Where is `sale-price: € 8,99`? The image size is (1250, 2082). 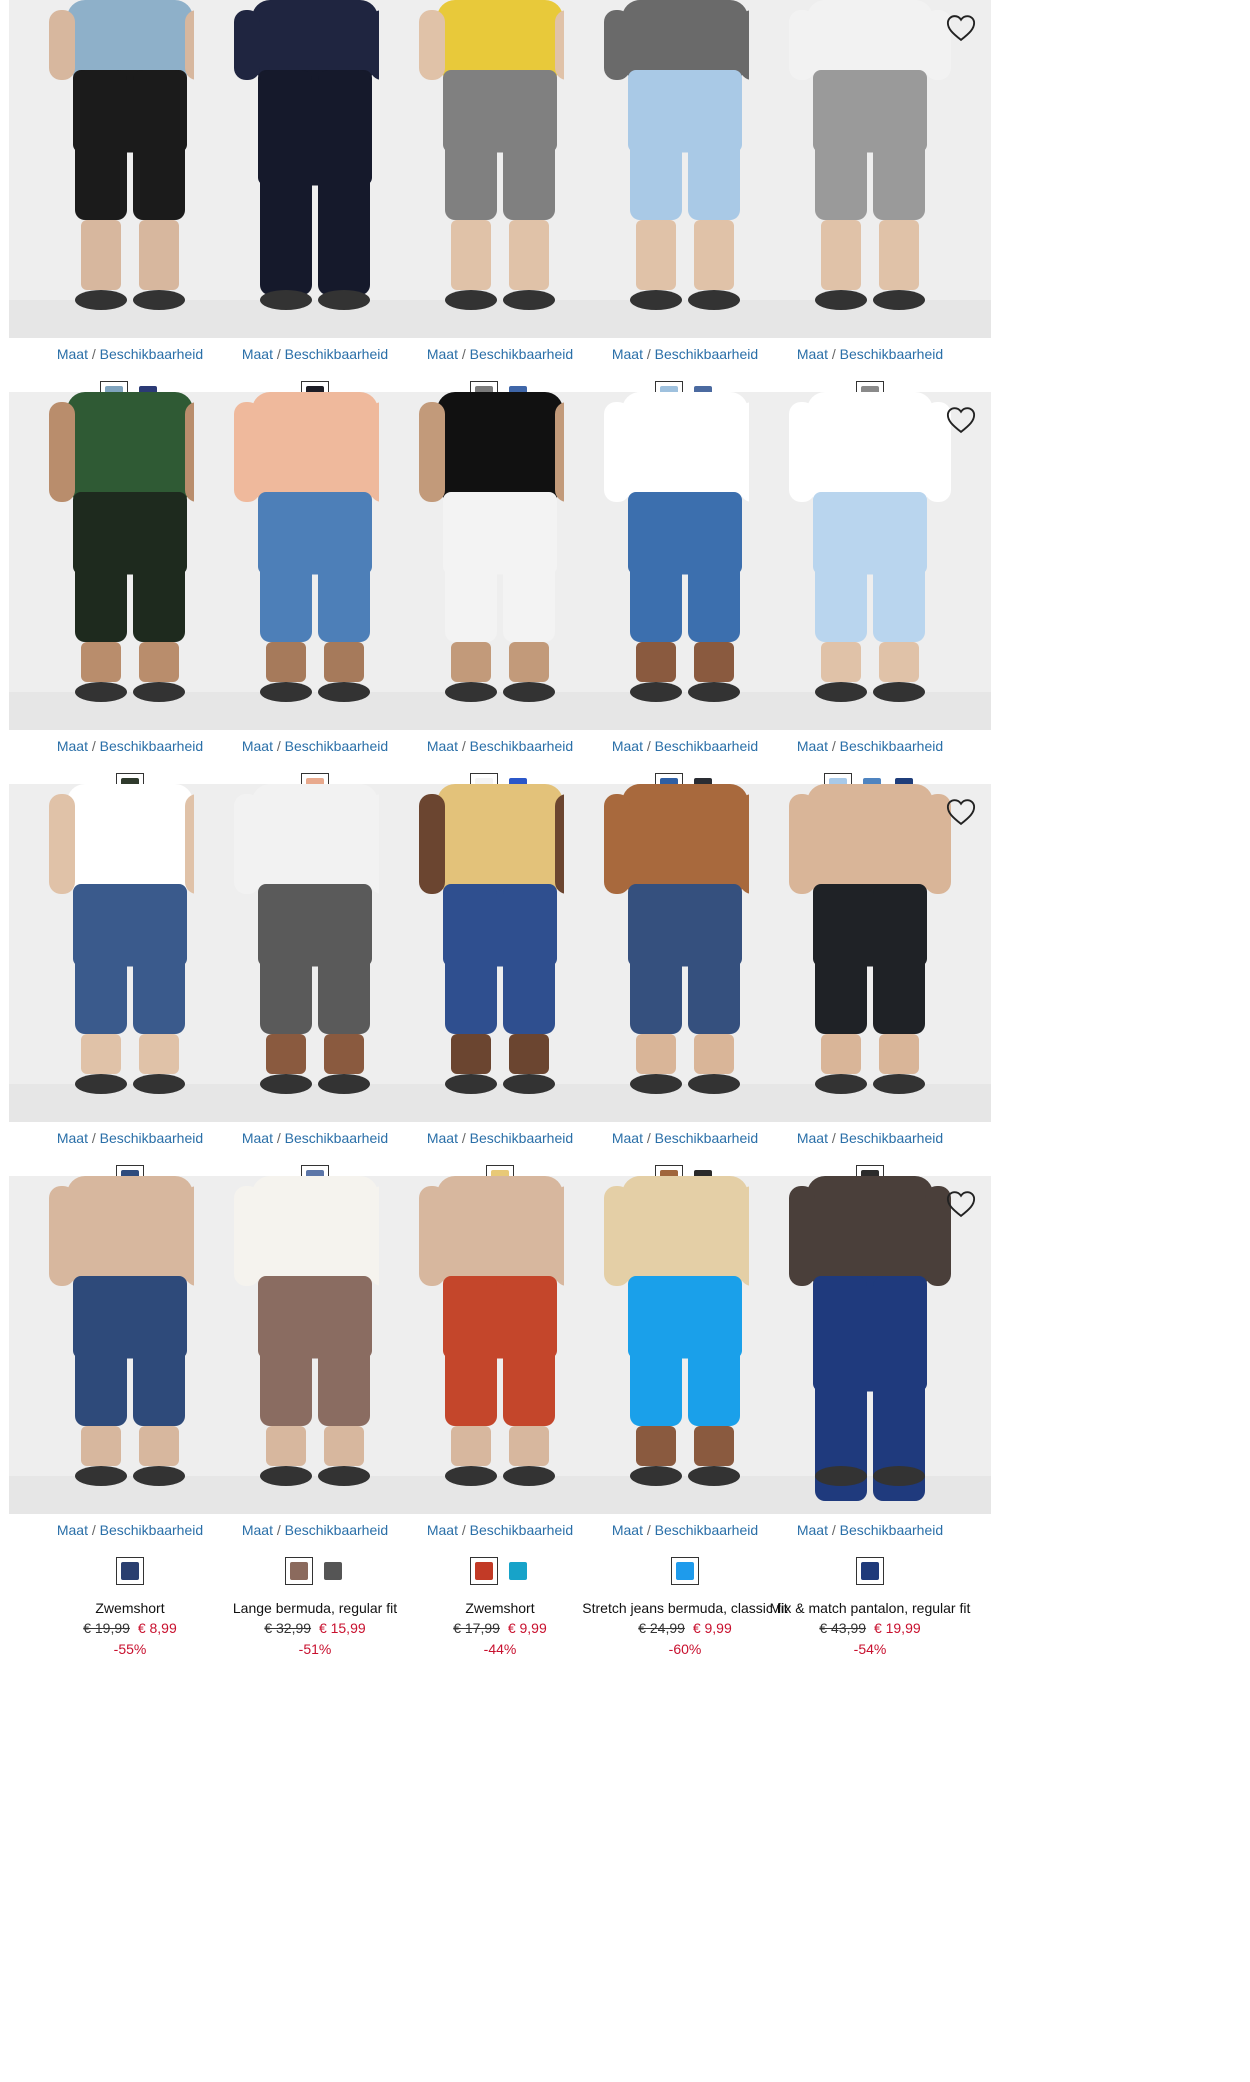
sale-price: € 8,99 is located at coordinates (157, 1628).